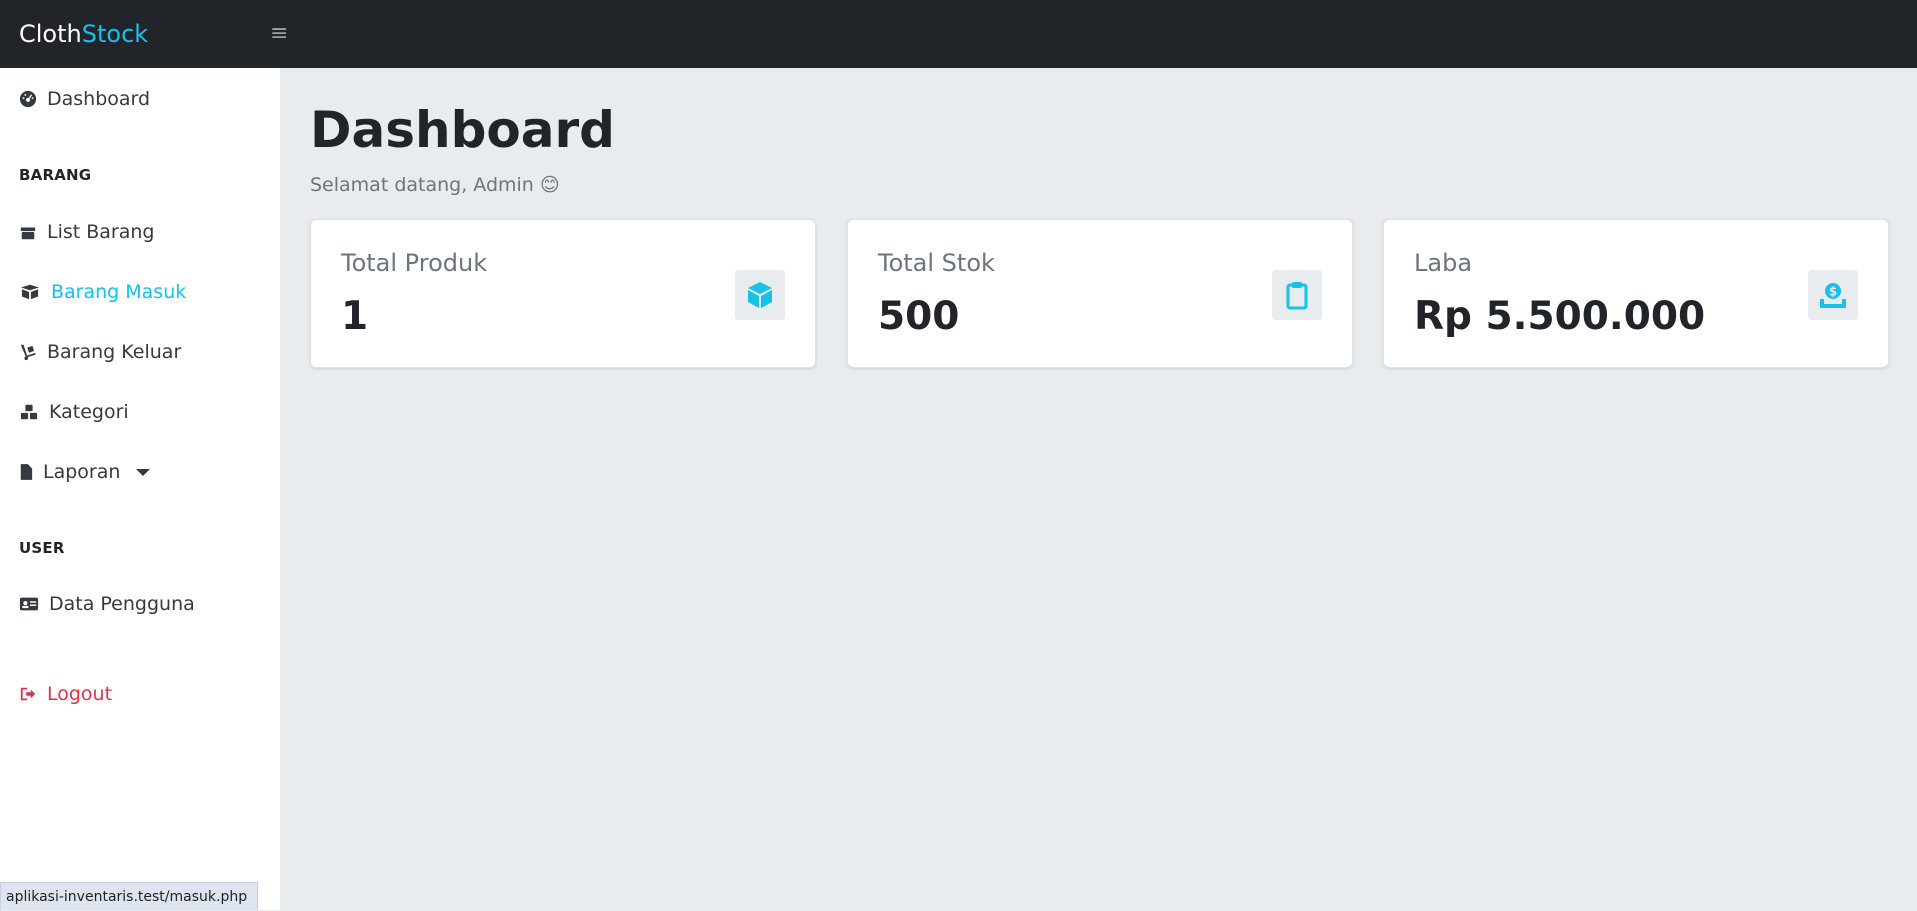 The height and width of the screenshot is (911, 1917). What do you see at coordinates (28, 352) in the screenshot?
I see `dolly-icon` at bounding box center [28, 352].